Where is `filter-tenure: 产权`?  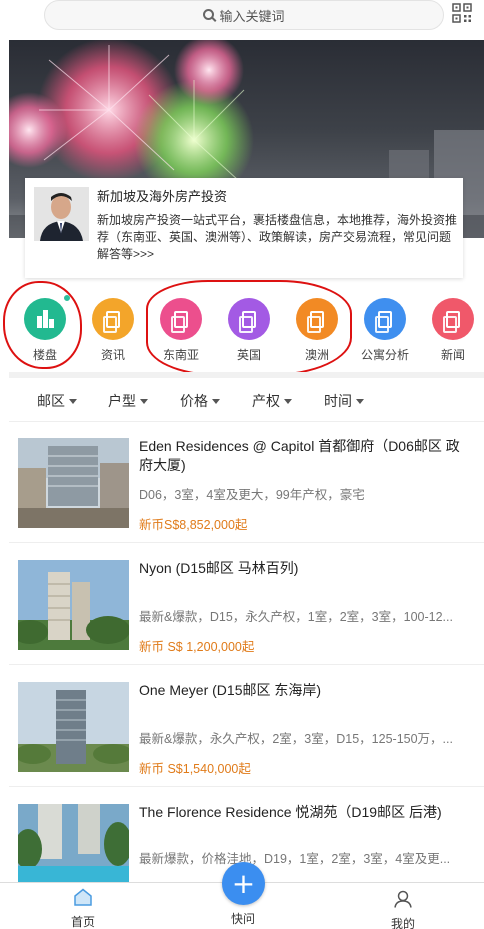
filter-tenure: 产权 is located at coordinates (272, 401).